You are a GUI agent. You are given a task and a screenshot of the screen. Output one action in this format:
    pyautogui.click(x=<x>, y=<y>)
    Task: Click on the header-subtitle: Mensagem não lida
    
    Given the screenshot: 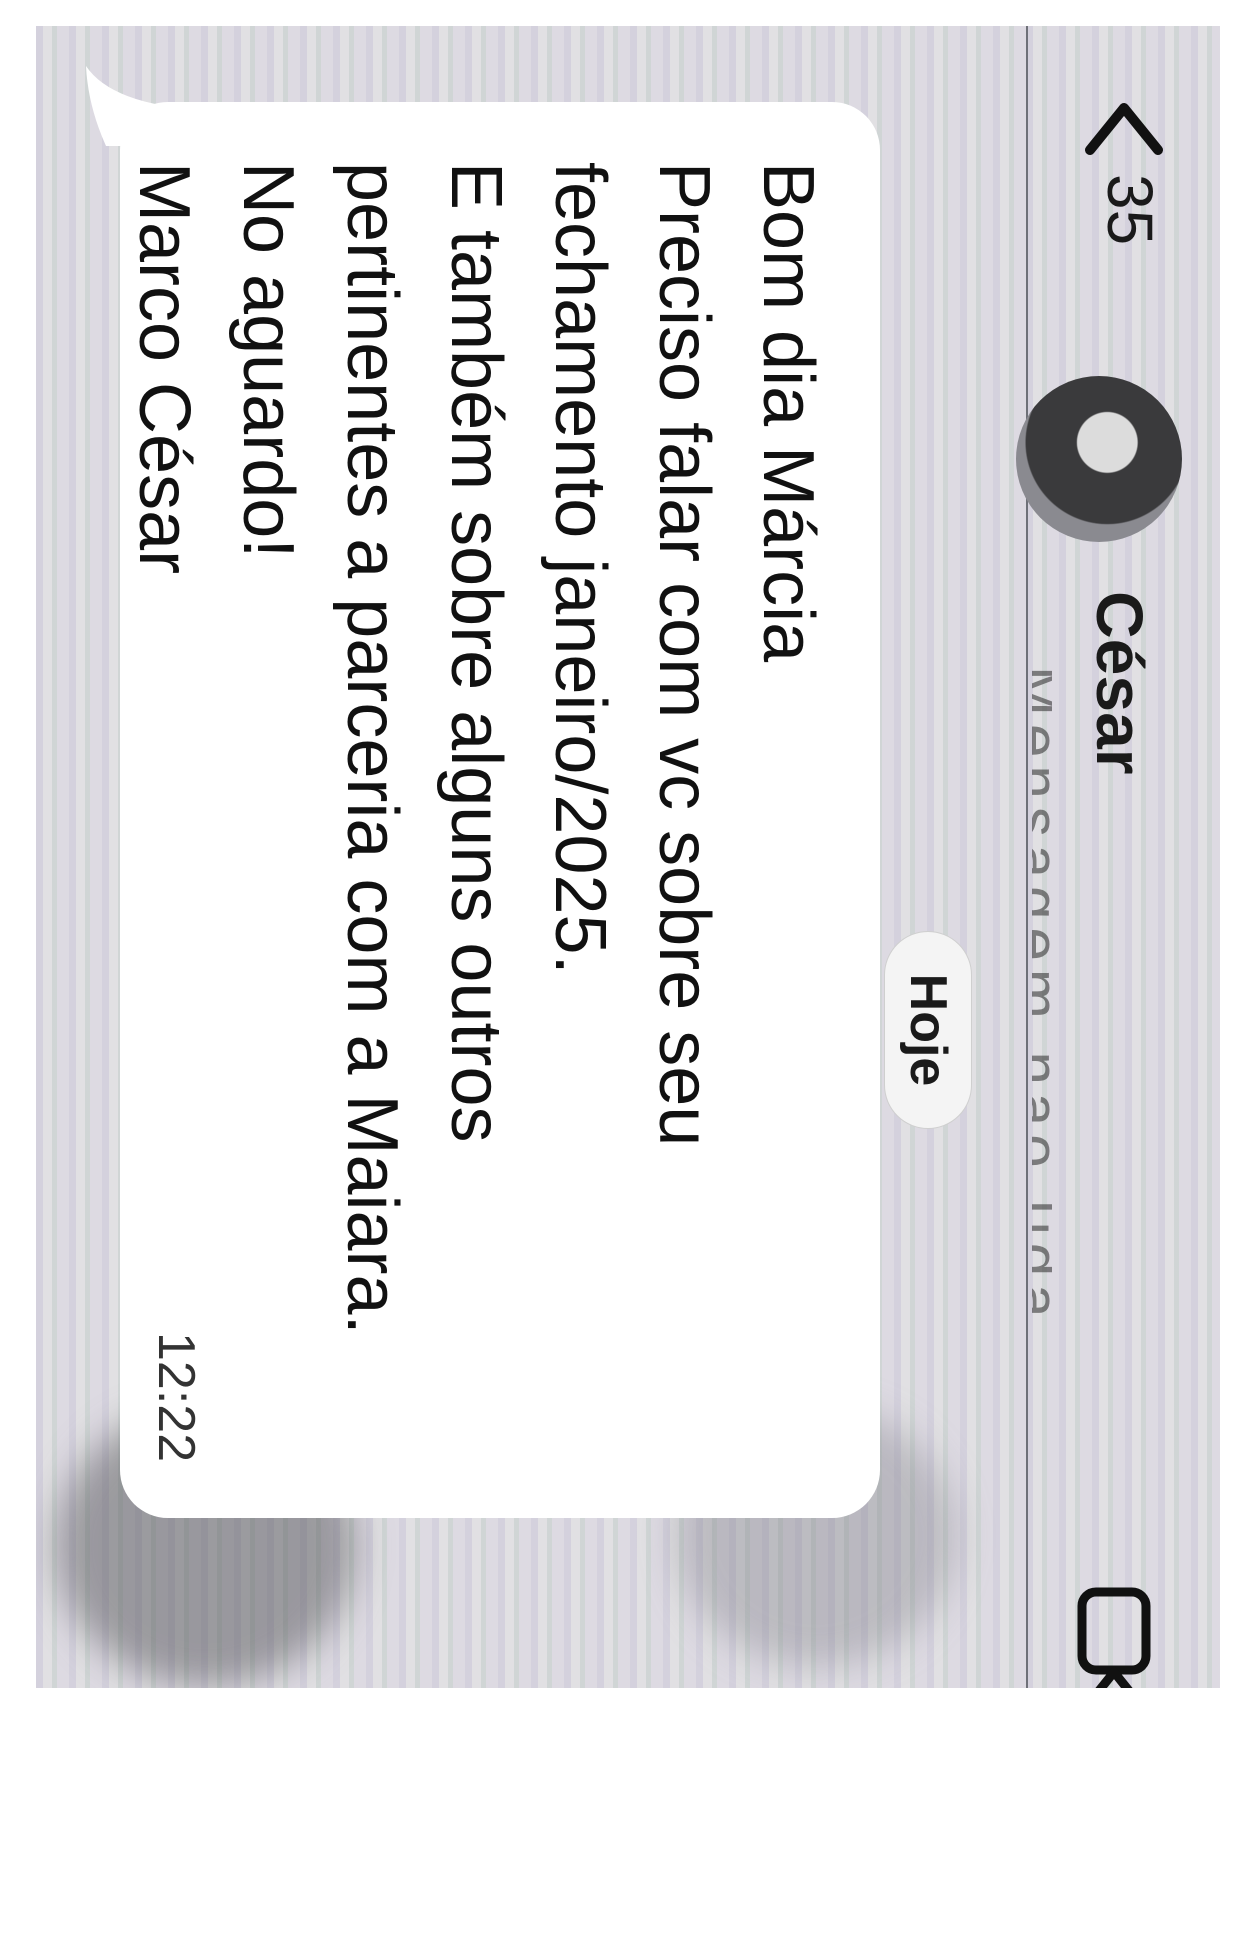 What is the action you would take?
    pyautogui.click(x=1042, y=996)
    